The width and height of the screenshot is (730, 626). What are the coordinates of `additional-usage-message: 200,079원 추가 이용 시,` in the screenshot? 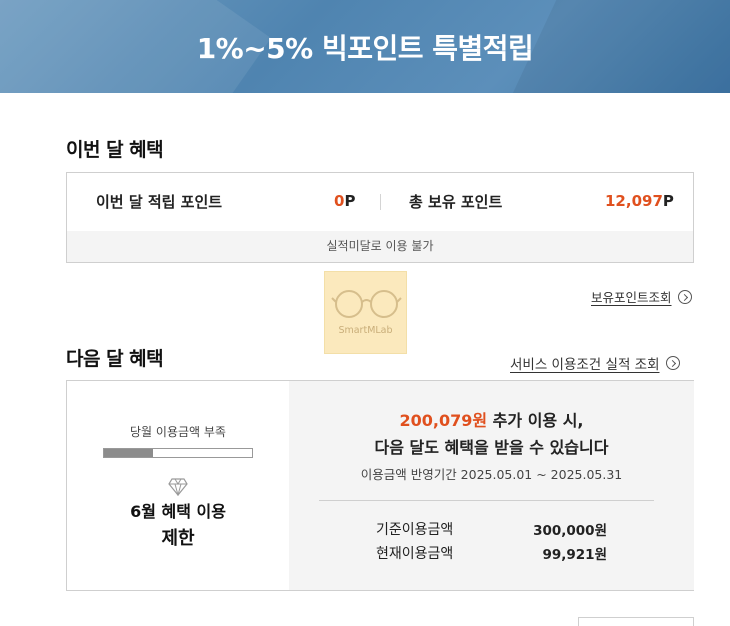 It's located at (491, 419).